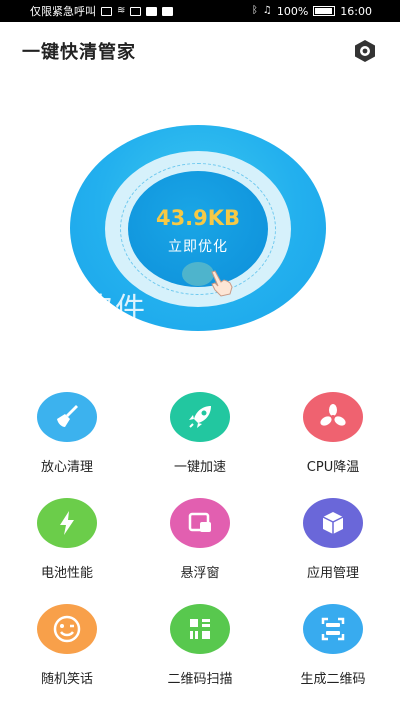 The width and height of the screenshot is (400, 711). I want to click on feature-label: 应用管理, so click(332, 573).